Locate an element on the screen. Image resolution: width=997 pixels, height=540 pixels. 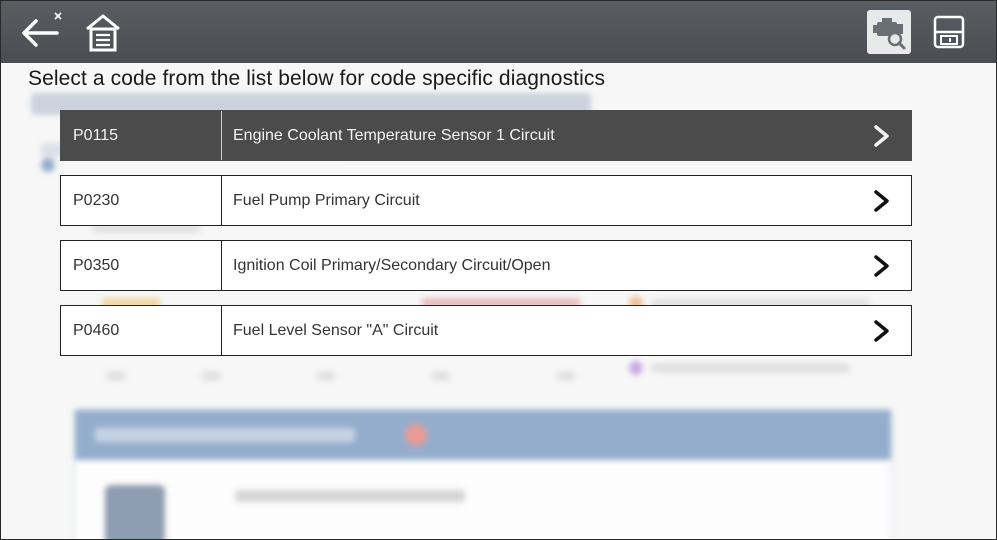
code-cell: P0460 is located at coordinates (141, 330).